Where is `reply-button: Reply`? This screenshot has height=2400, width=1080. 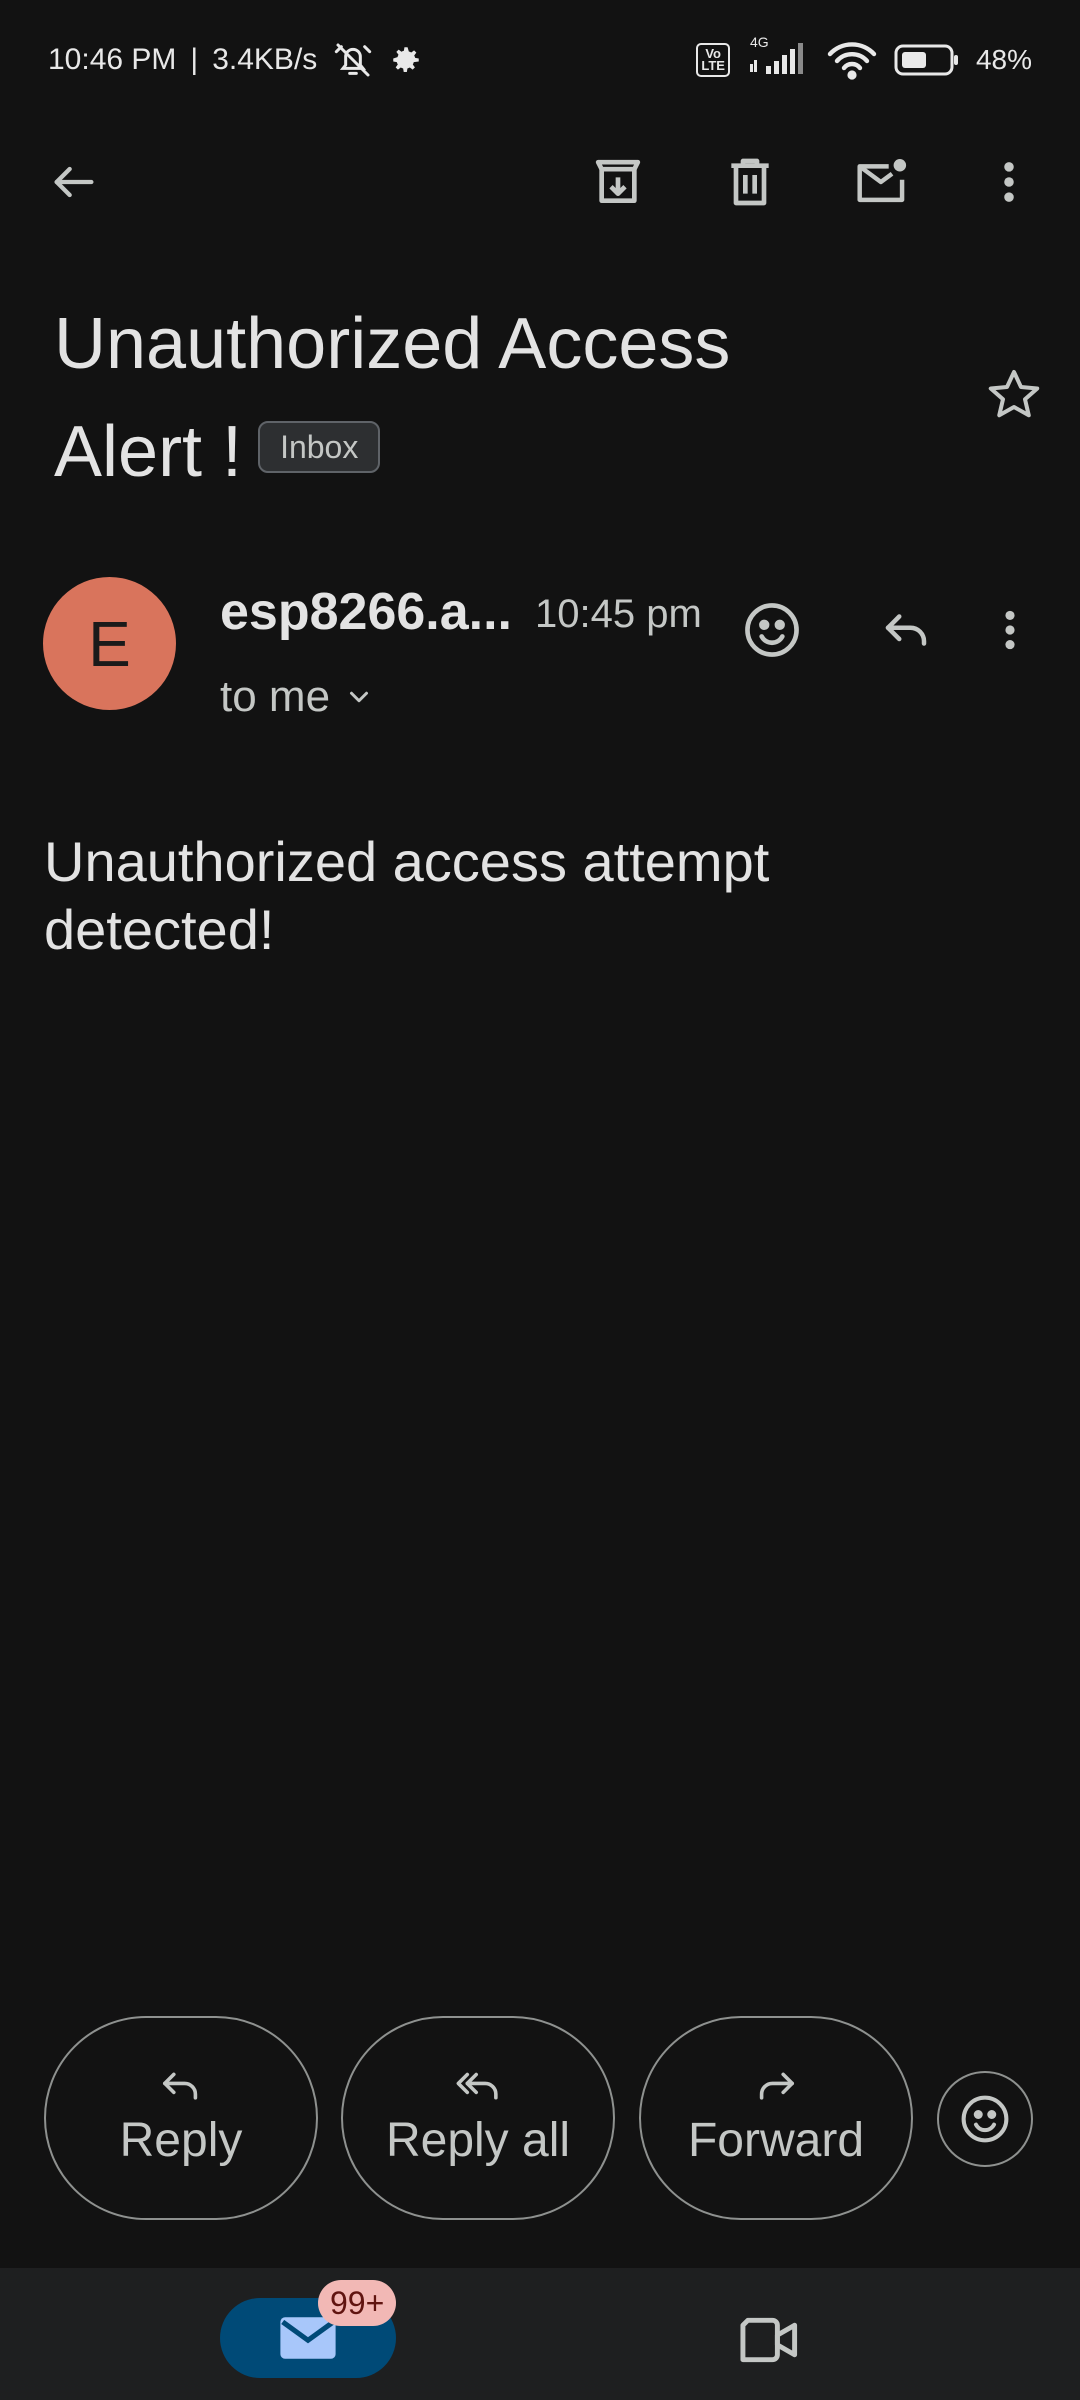 reply-button: Reply is located at coordinates (181, 2118).